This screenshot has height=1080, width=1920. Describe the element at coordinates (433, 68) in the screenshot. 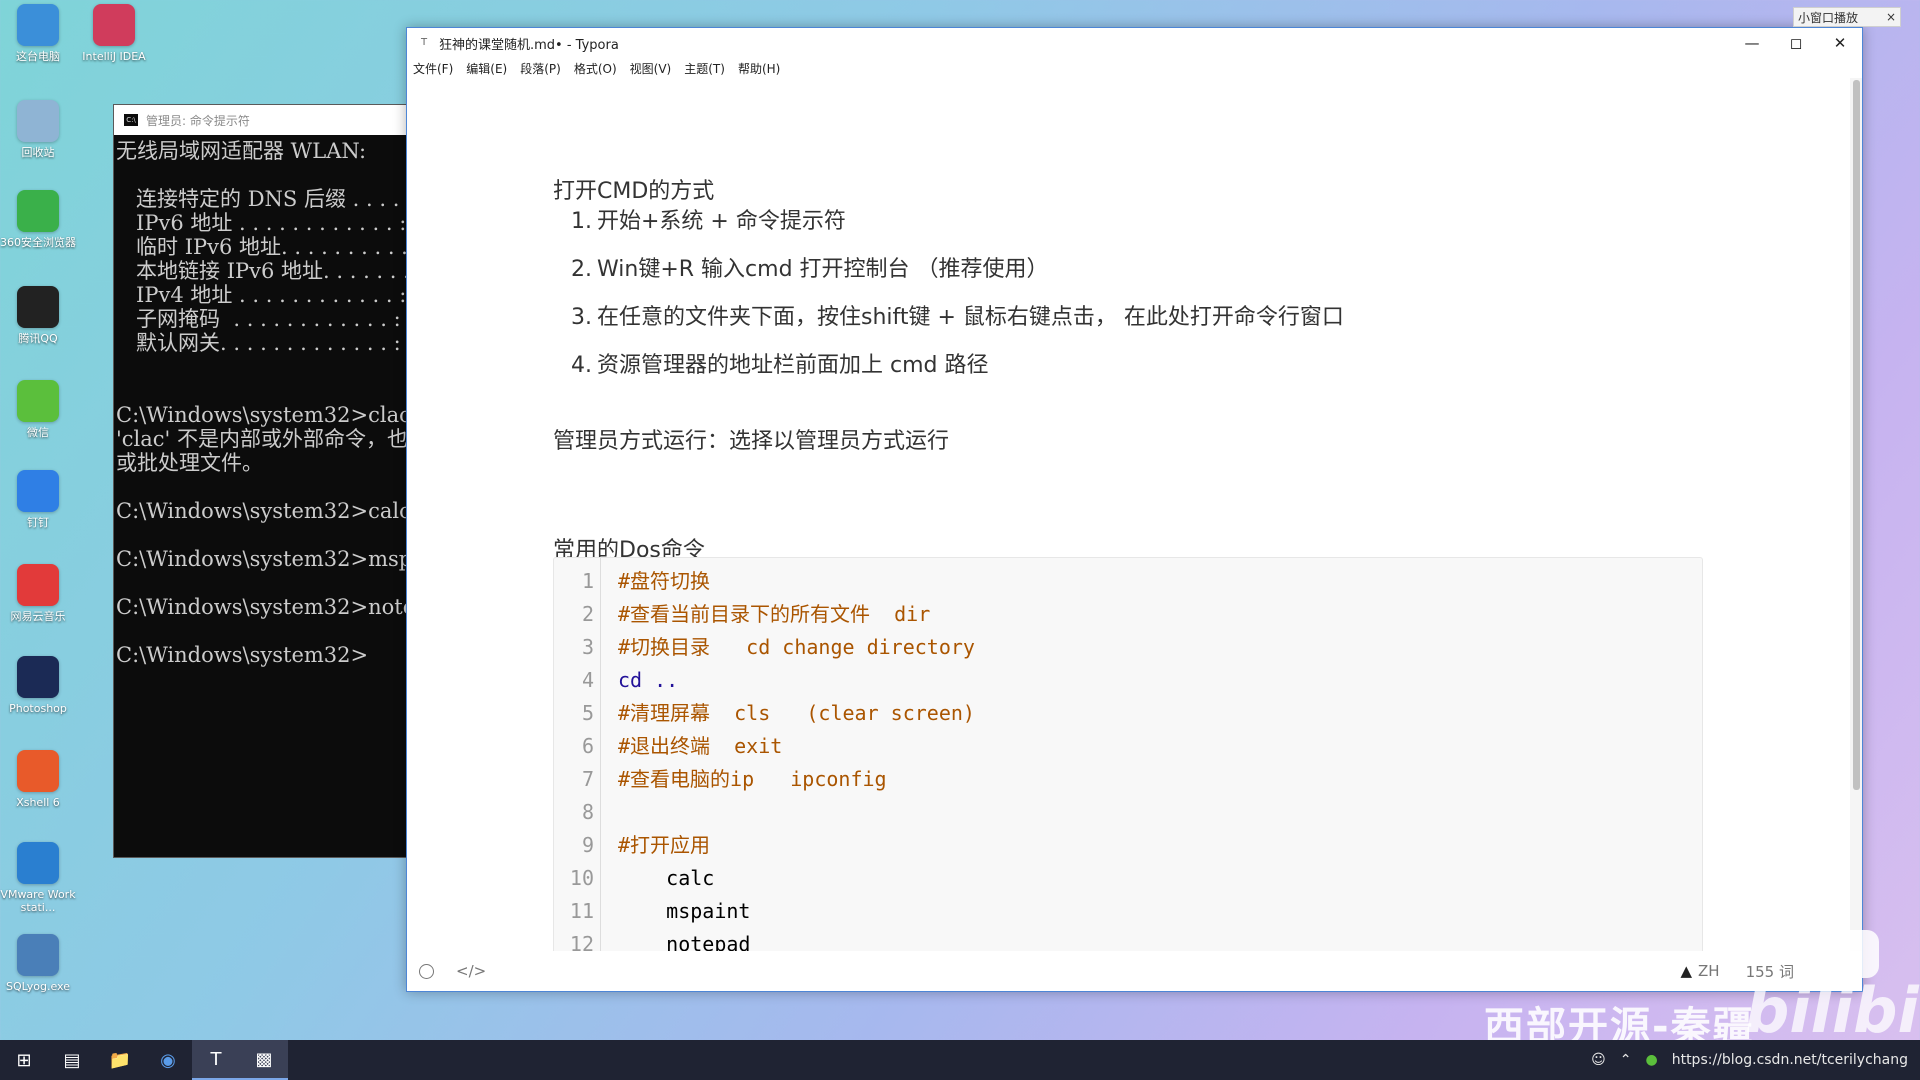

I see `menu-item-0: 文件(F)` at that location.